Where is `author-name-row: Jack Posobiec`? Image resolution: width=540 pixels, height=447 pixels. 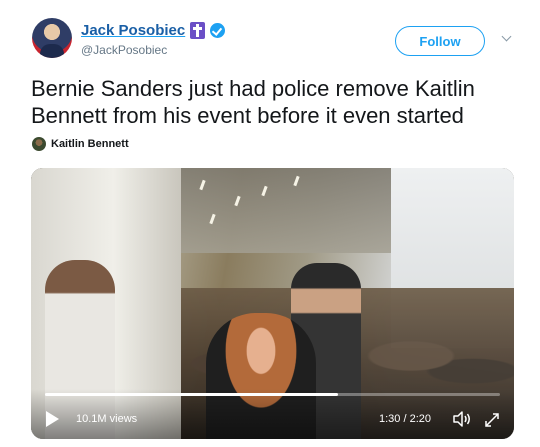
author-name-row: Jack Posobiec is located at coordinates (153, 30).